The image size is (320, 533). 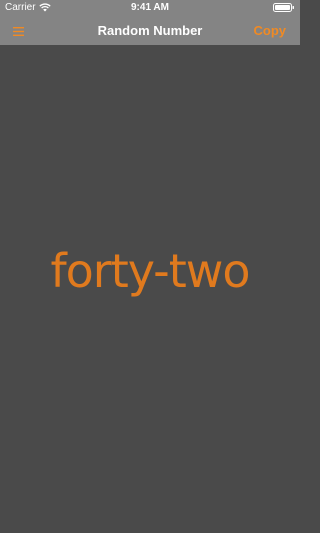 I want to click on top-bar: Carrier 9:41 AM Random Number Copy, so click(x=150, y=22).